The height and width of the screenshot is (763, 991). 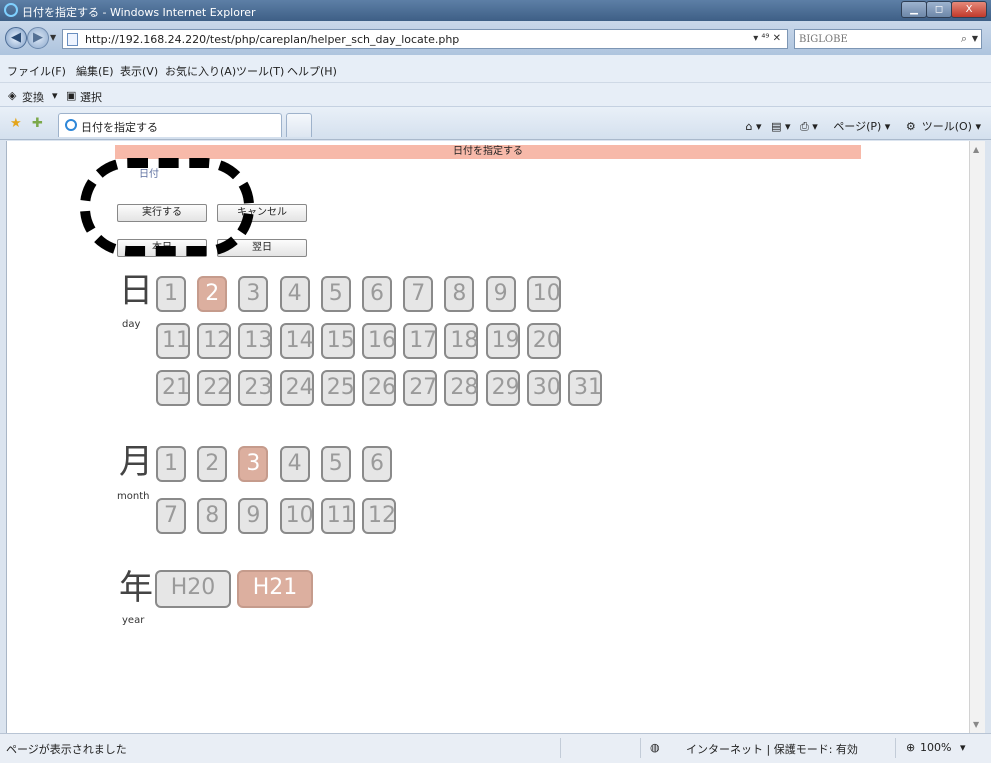 What do you see at coordinates (543, 388) in the screenshot?
I see `day-button: 30` at bounding box center [543, 388].